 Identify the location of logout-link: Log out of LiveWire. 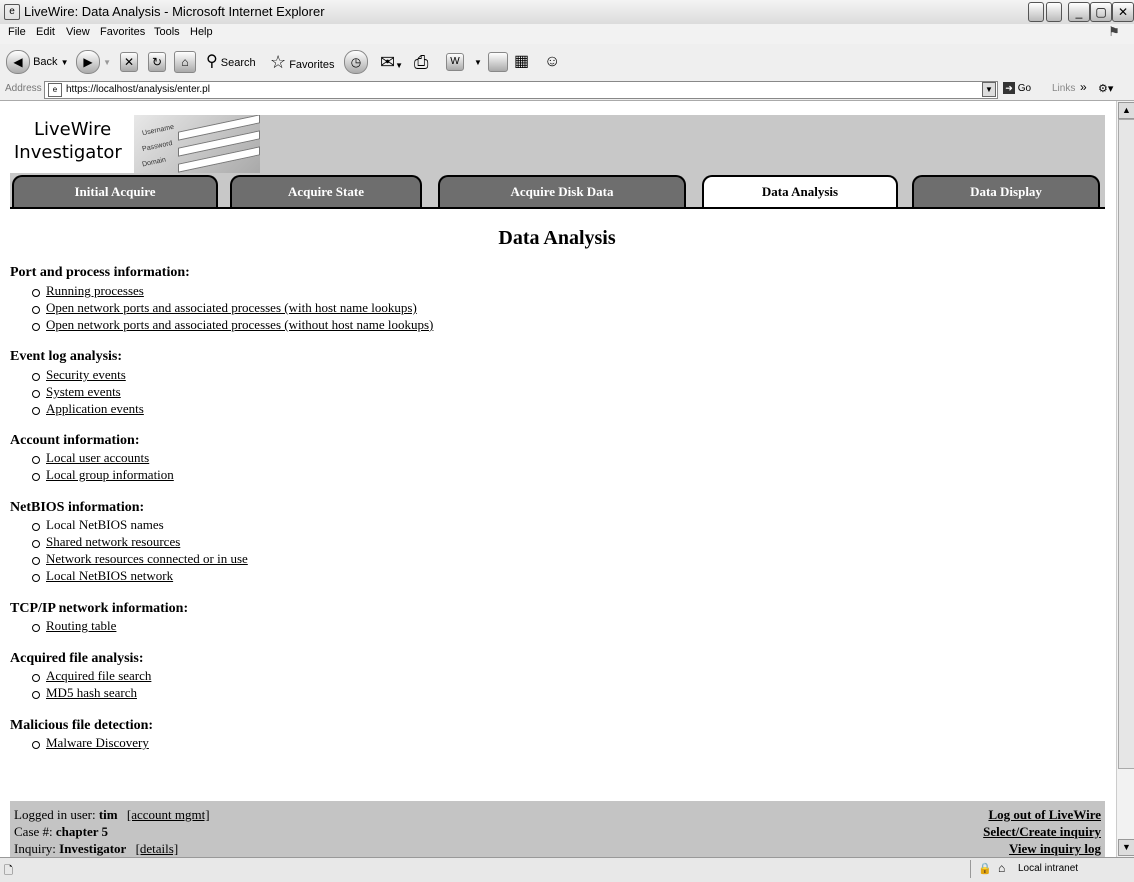
(1044, 815).